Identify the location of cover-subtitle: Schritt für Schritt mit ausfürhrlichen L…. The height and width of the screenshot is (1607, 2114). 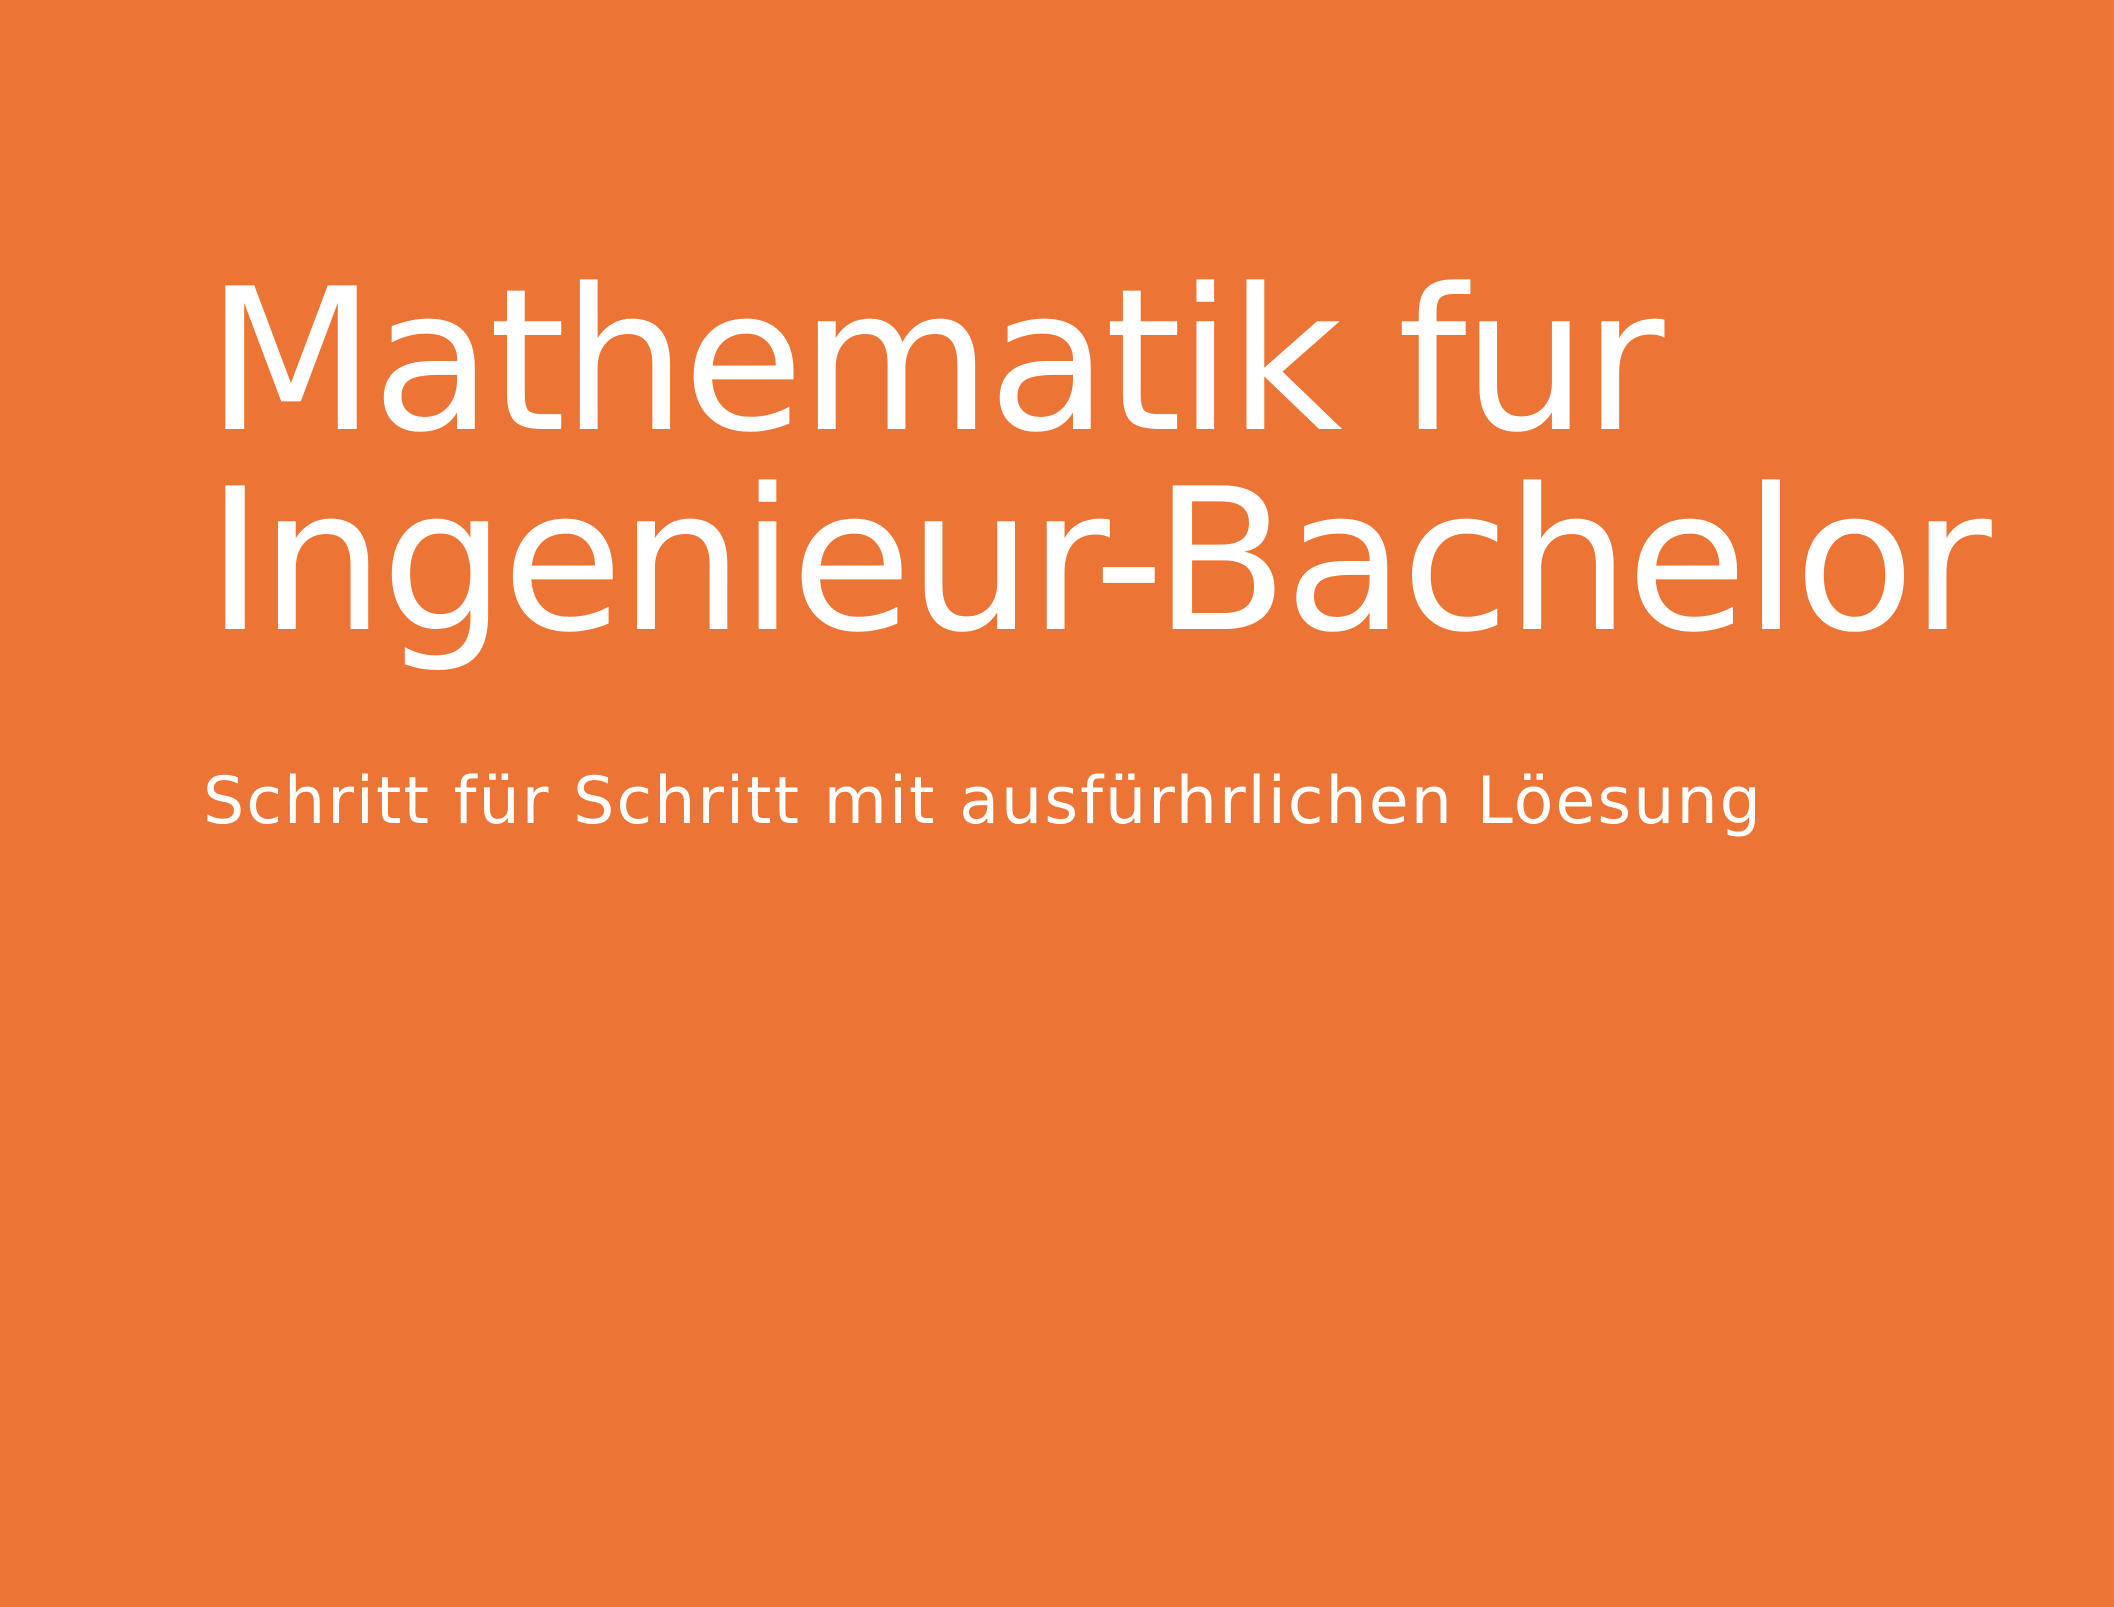
(983, 801).